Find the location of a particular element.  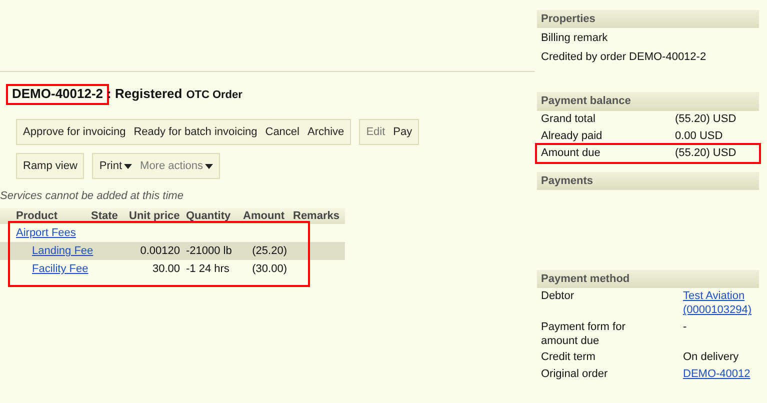

order-id: DEMO-40012-2 is located at coordinates (58, 94).